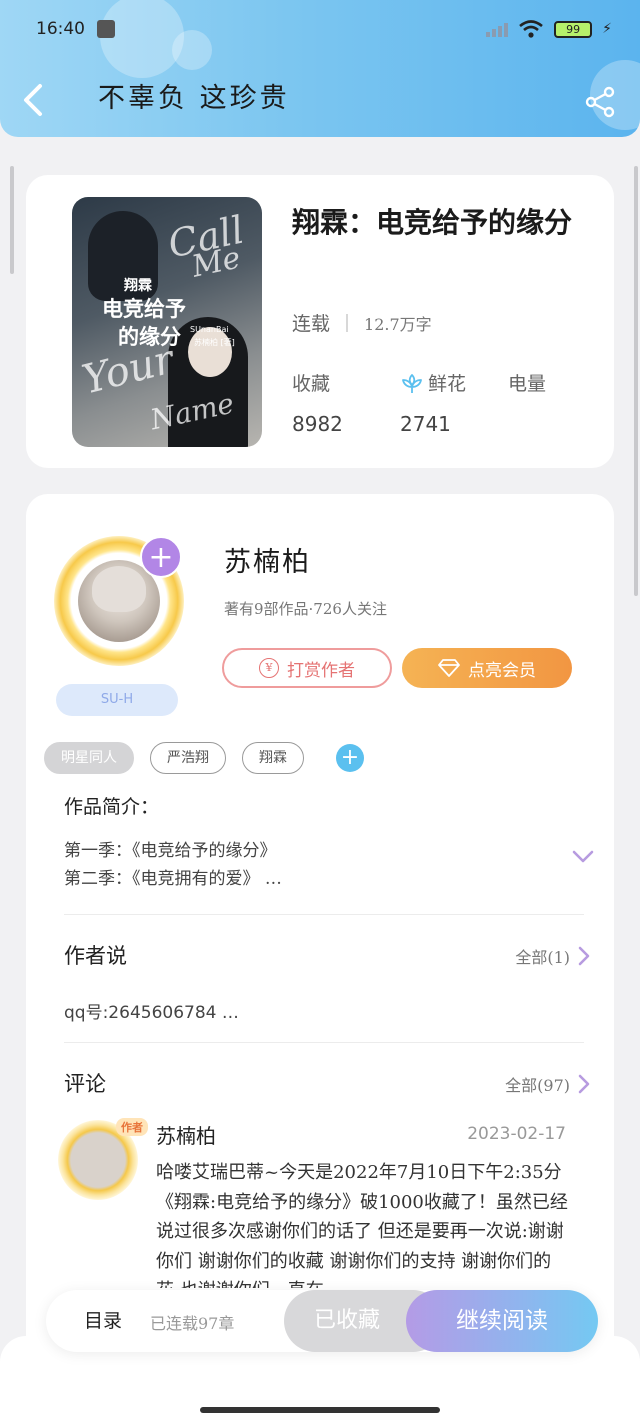 The width and height of the screenshot is (640, 1423). What do you see at coordinates (95, 956) in the screenshot?
I see `author-says-title: 作者说` at bounding box center [95, 956].